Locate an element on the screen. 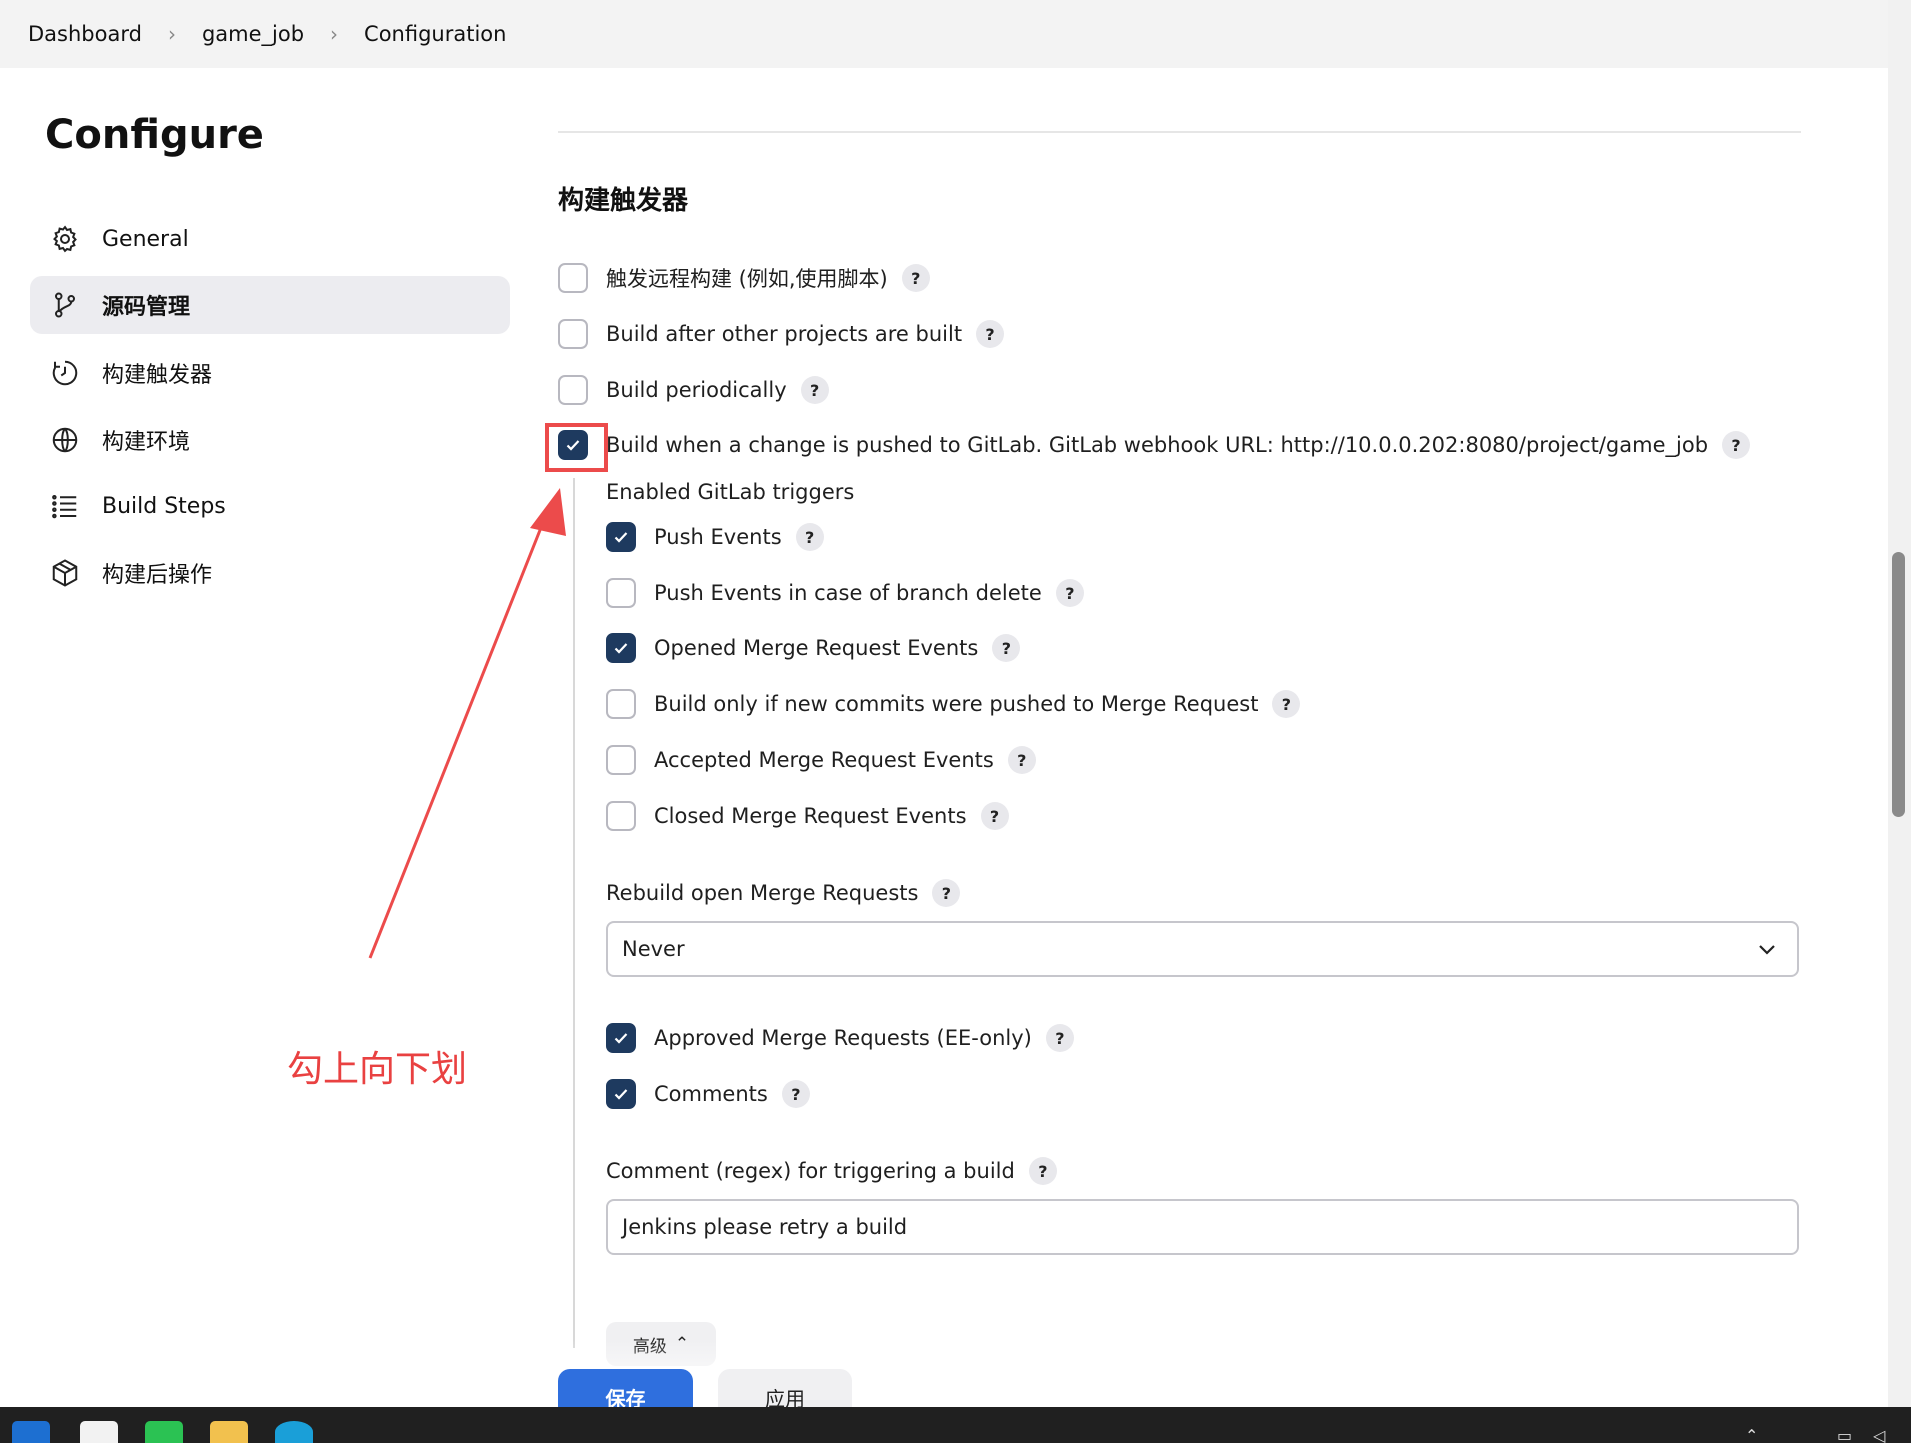 Image resolution: width=1911 pixels, height=1445 pixels. sidebar-item-label: 源码管理 is located at coordinates (146, 307).